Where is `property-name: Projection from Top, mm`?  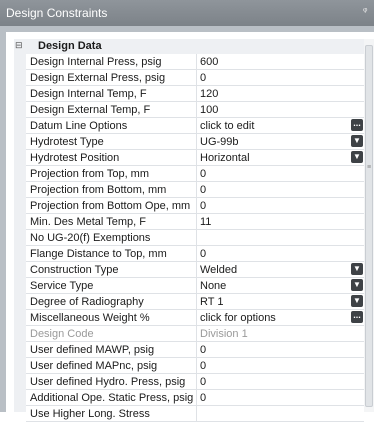 property-name: Projection from Top, mm is located at coordinates (90, 174).